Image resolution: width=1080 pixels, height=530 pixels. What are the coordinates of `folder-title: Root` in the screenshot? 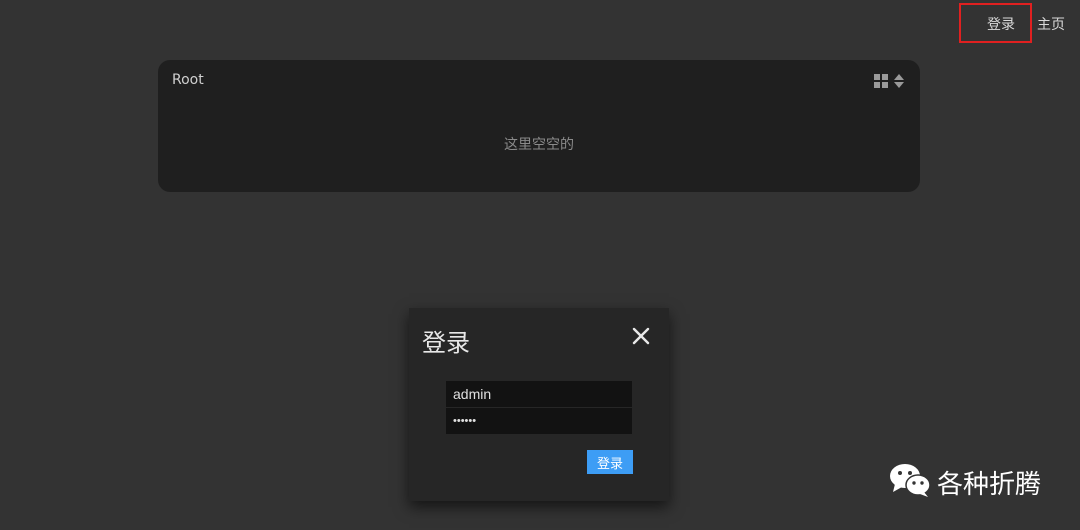 It's located at (188, 80).